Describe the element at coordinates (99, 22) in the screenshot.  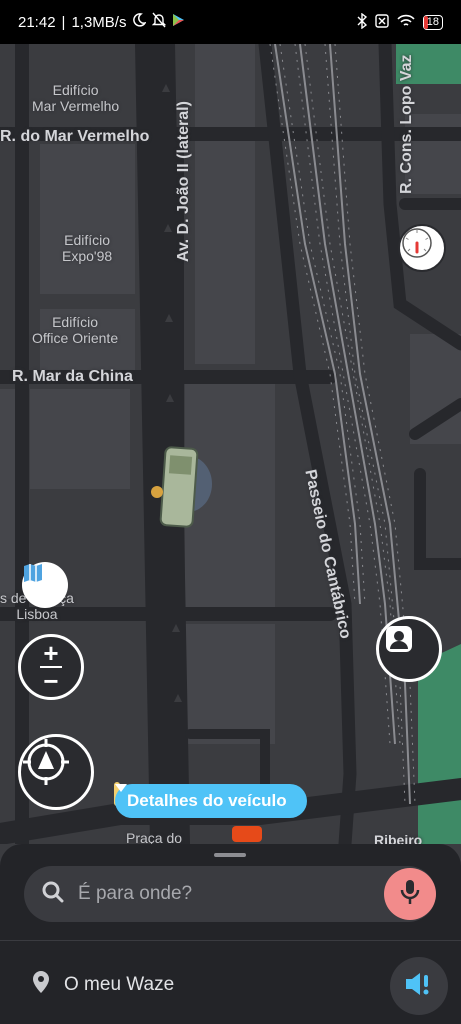
I see `network-speed: 1,3MB/s` at that location.